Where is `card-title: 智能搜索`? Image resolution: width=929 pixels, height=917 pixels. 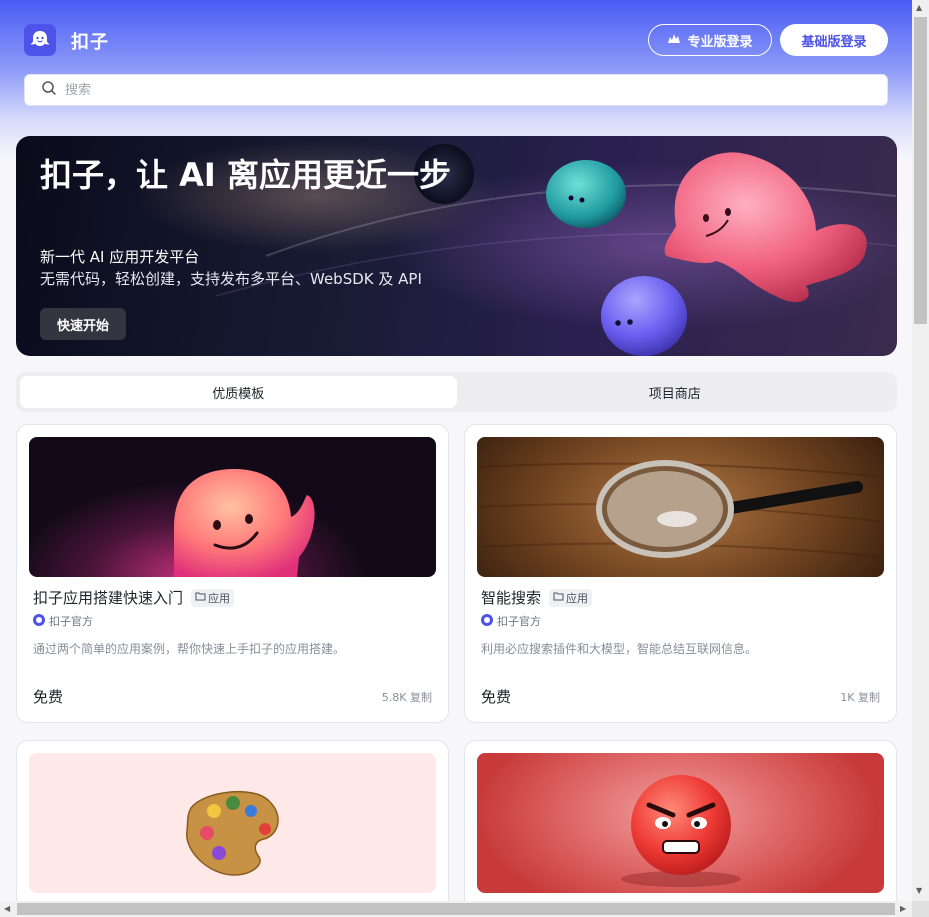
card-title: 智能搜索 is located at coordinates (511, 598).